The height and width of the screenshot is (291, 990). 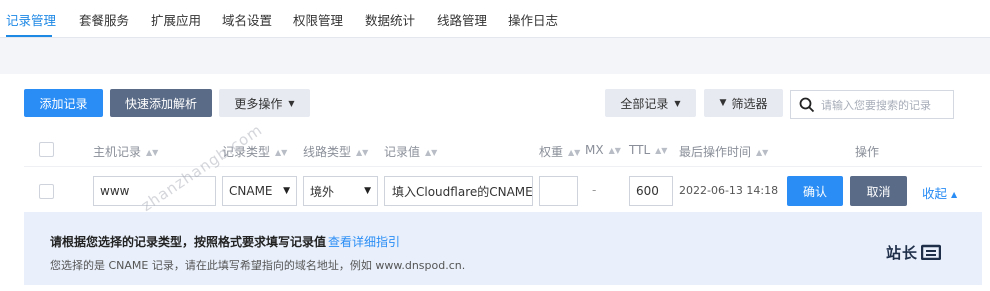 What do you see at coordinates (935, 193) in the screenshot?
I see `collapse-label: 收起` at bounding box center [935, 193].